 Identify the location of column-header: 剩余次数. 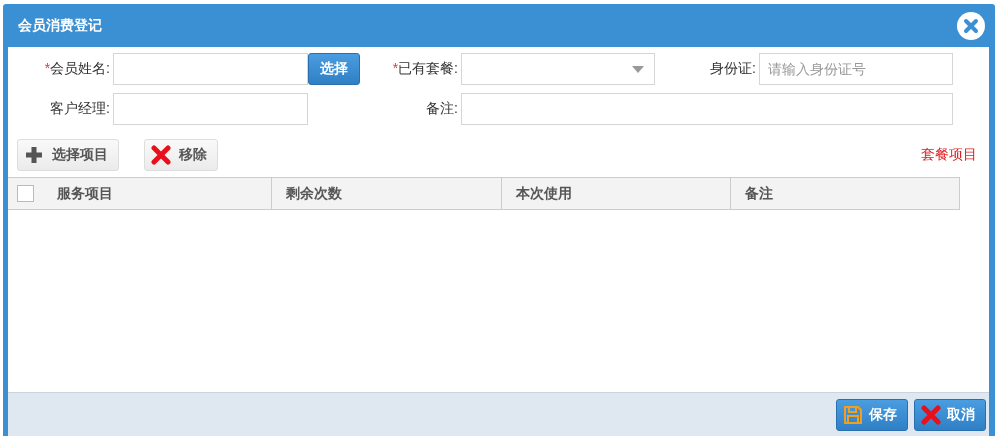
(386, 193).